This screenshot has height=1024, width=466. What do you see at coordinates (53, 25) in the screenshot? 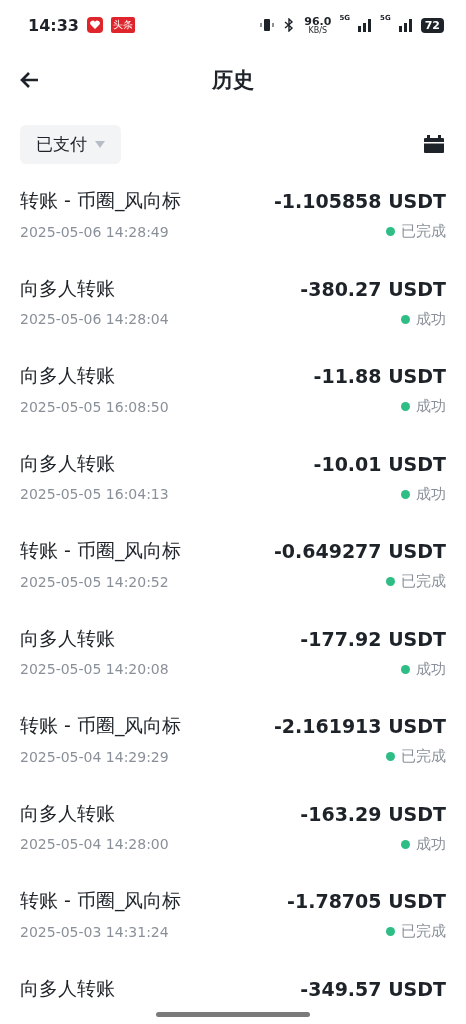
I see `status-time: 14:33` at bounding box center [53, 25].